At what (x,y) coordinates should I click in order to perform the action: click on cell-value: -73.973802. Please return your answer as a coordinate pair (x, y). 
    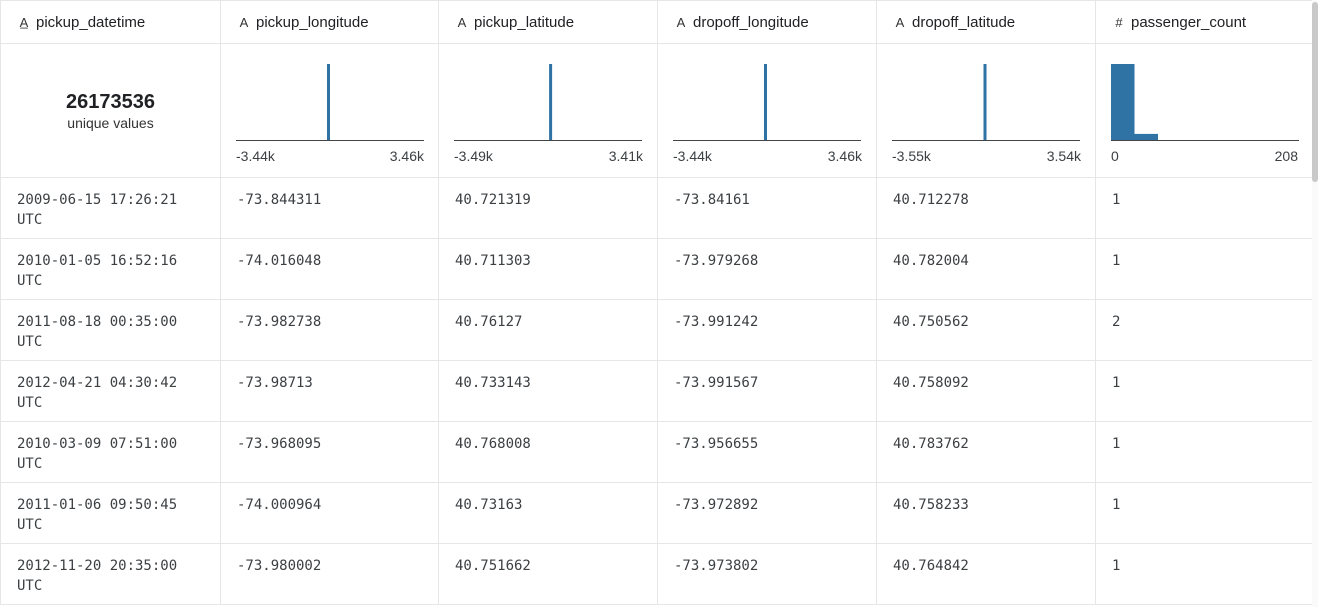
    Looking at the image, I should click on (716, 566).